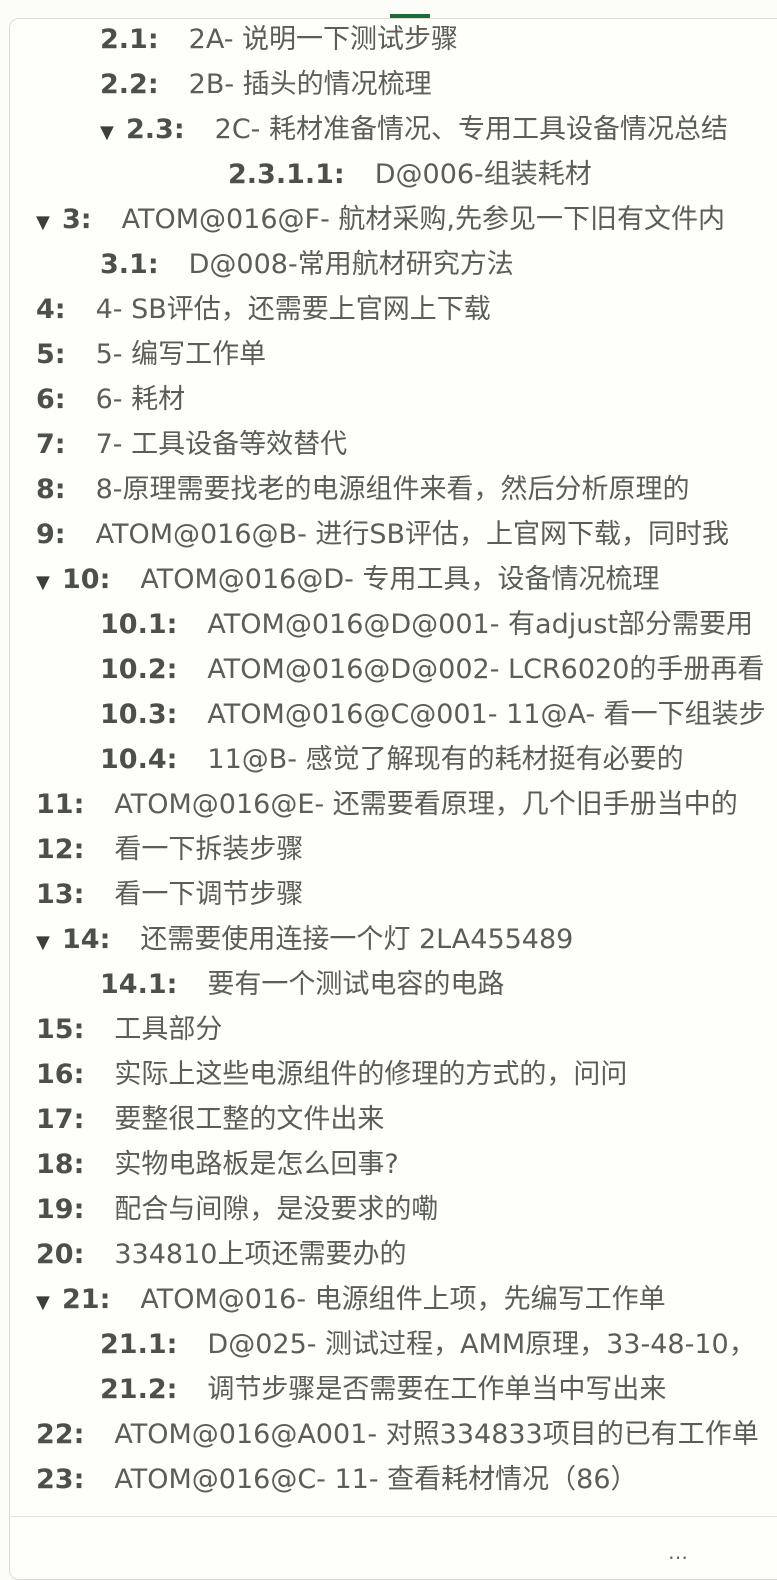 This screenshot has height=1580, width=777. I want to click on item-text: 工具部分, so click(168, 1029).